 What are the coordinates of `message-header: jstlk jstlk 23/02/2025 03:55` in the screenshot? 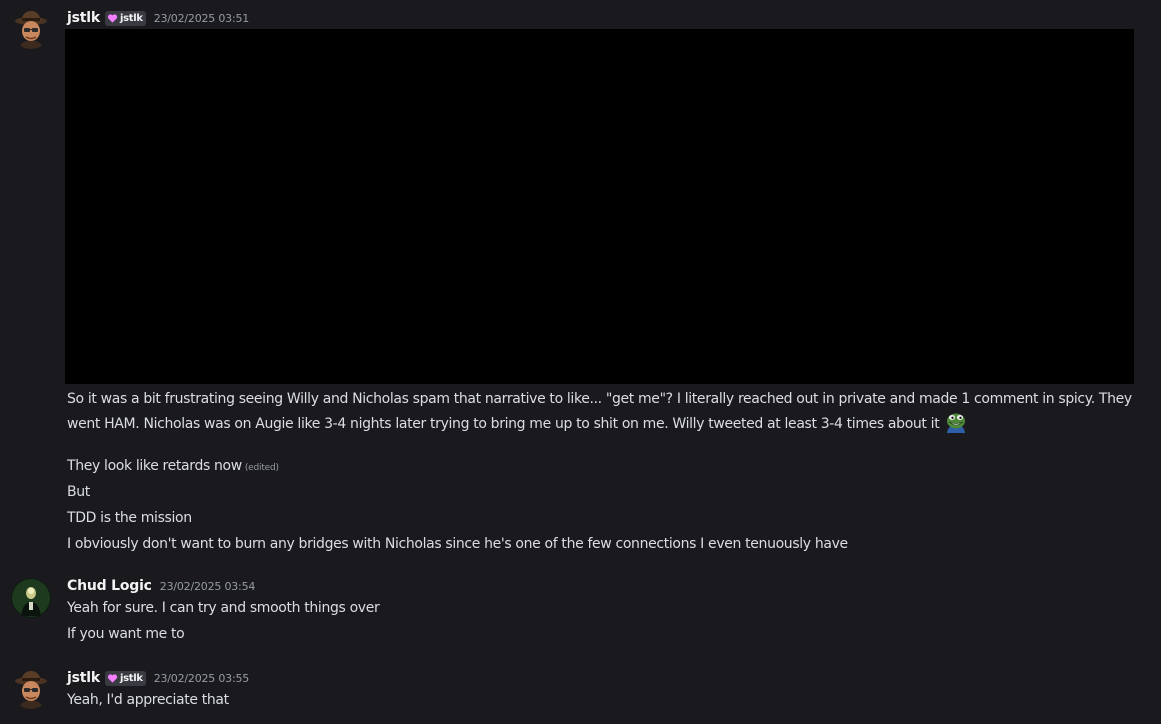 It's located at (158, 678).